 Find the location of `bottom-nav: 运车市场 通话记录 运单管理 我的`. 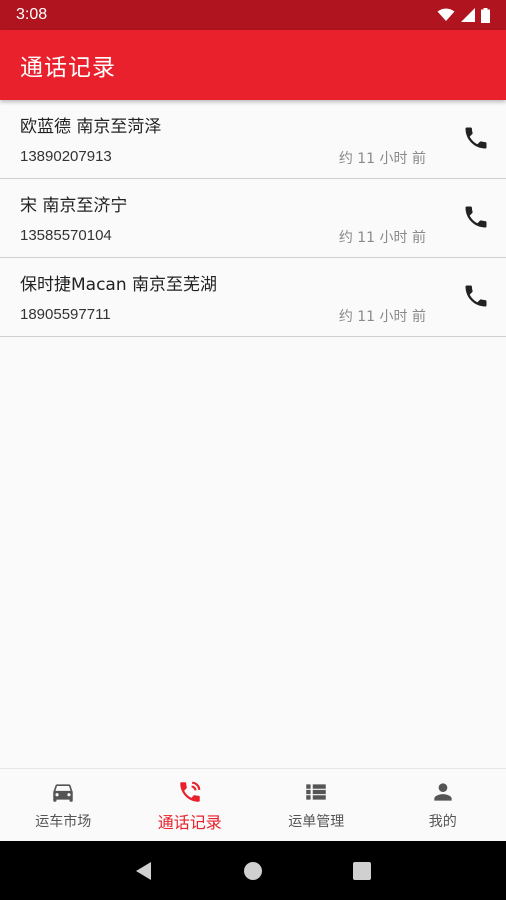

bottom-nav: 运车市场 通话记录 运单管理 我的 is located at coordinates (253, 804).